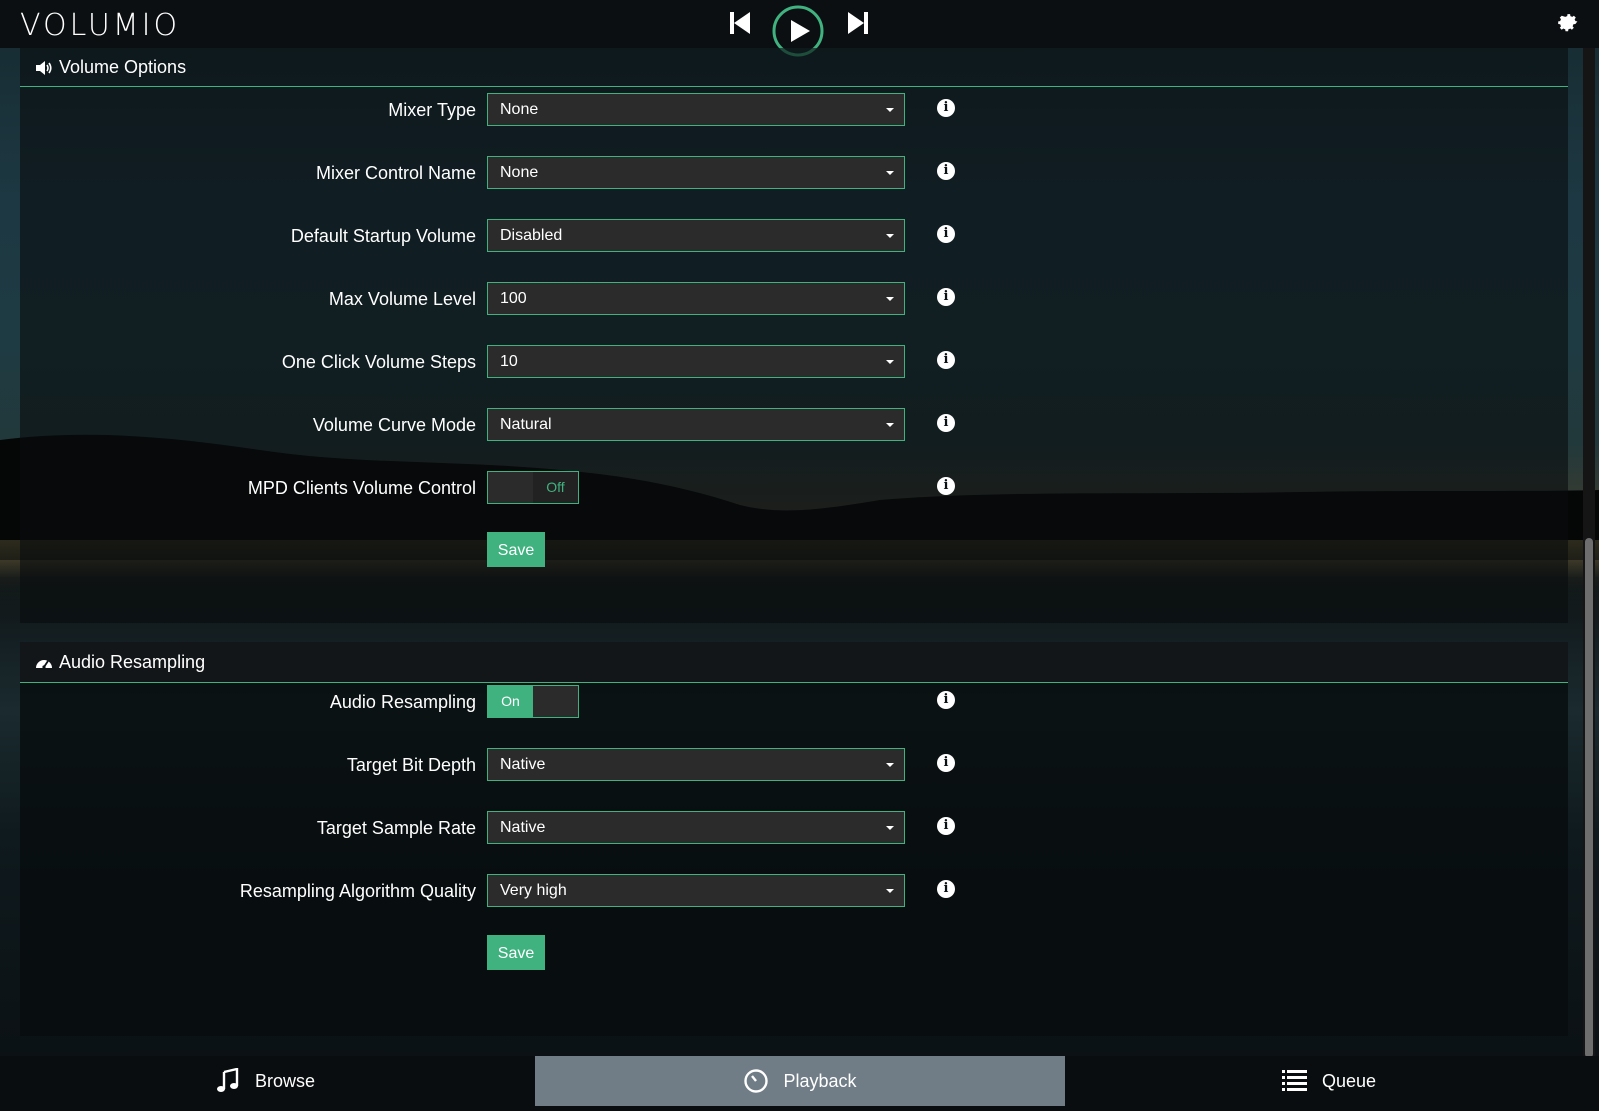 The width and height of the screenshot is (1599, 1111). Describe the element at coordinates (516, 952) in the screenshot. I see `resampling-save-button: Save` at that location.